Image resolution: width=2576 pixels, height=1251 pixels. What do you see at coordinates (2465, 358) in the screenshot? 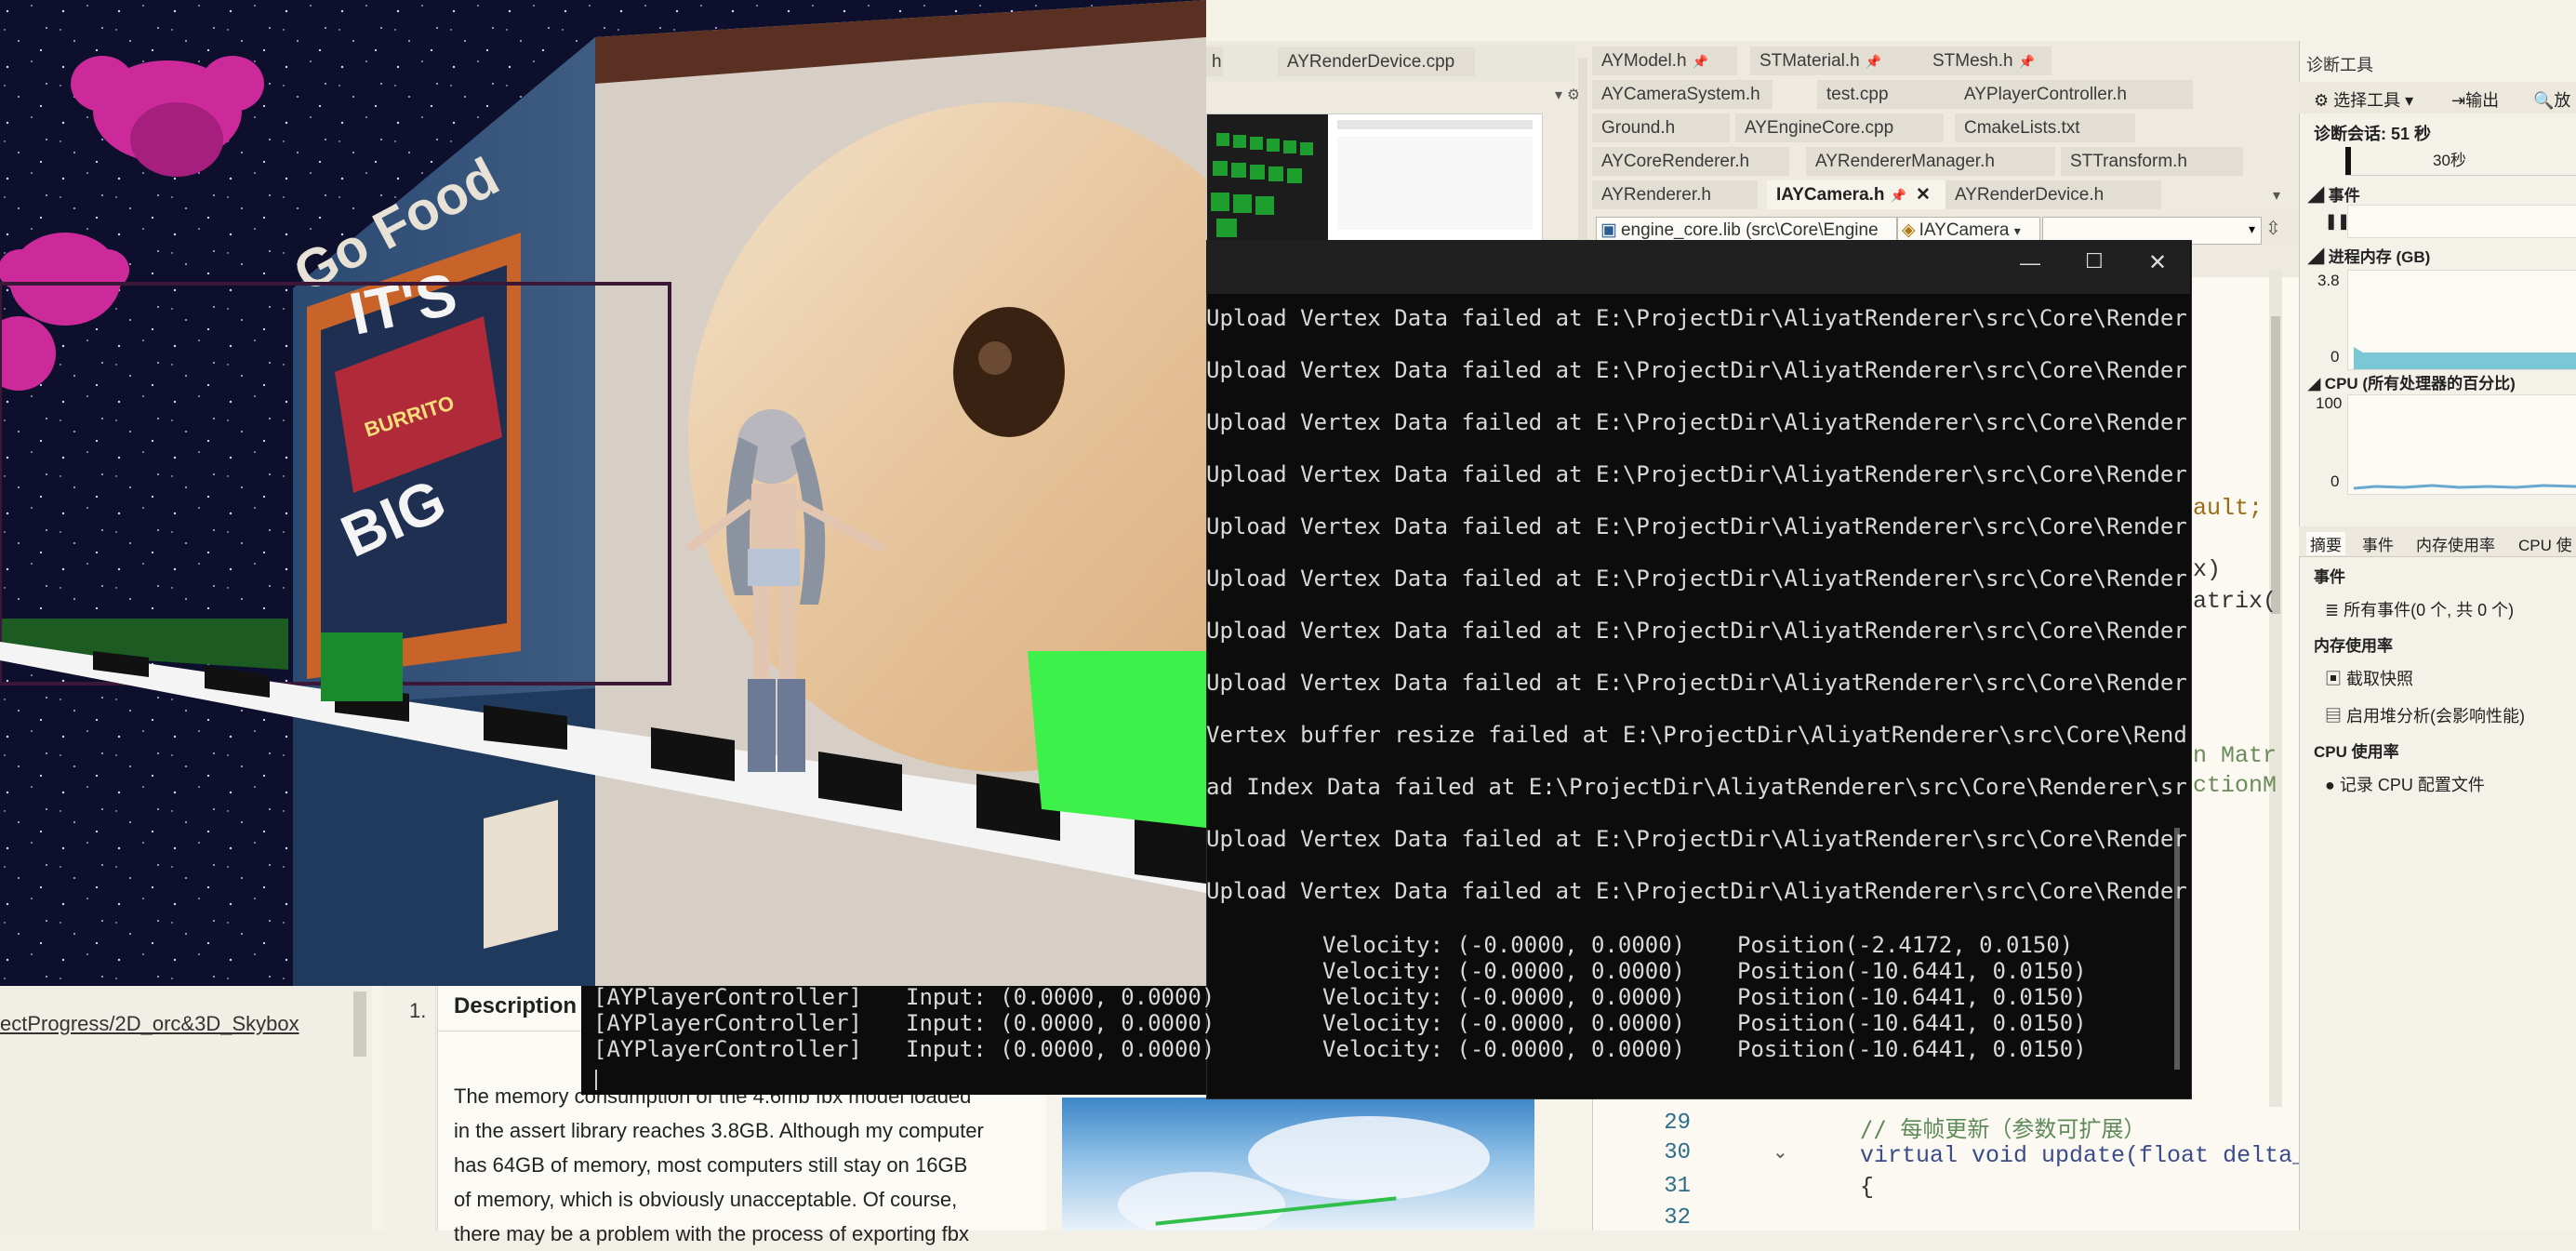
I see `memory-graph-svg` at bounding box center [2465, 358].